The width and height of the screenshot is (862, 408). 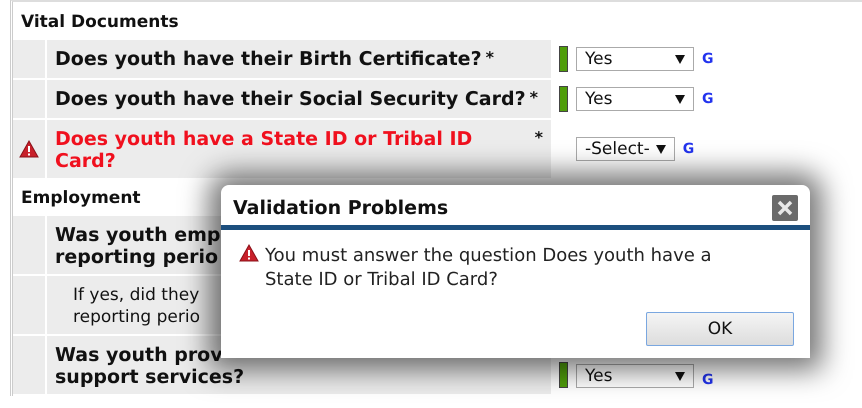 I want to click on question-text: Does youth have their Social Security Card?, so click(x=290, y=99).